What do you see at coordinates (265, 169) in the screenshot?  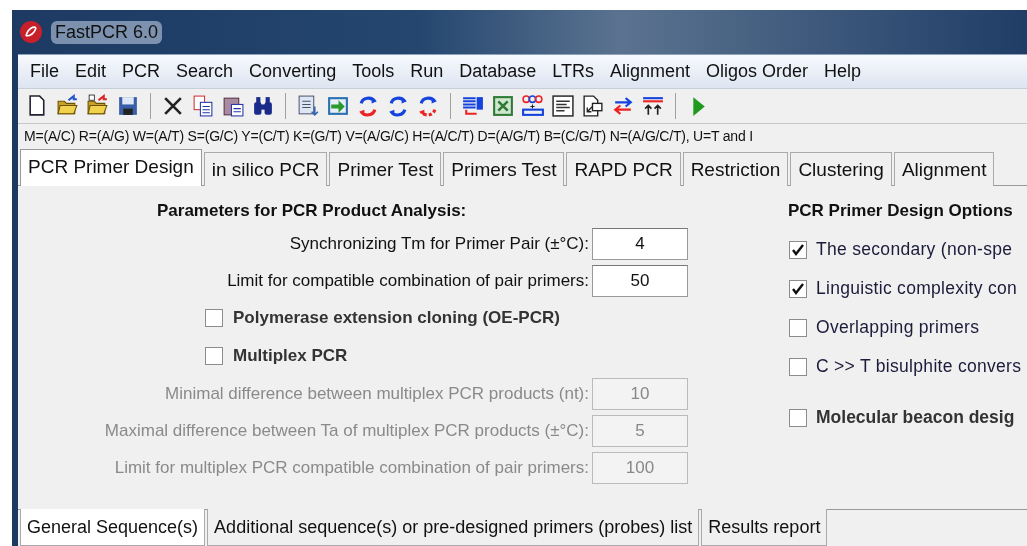 I see `tab: in silico PCR` at bounding box center [265, 169].